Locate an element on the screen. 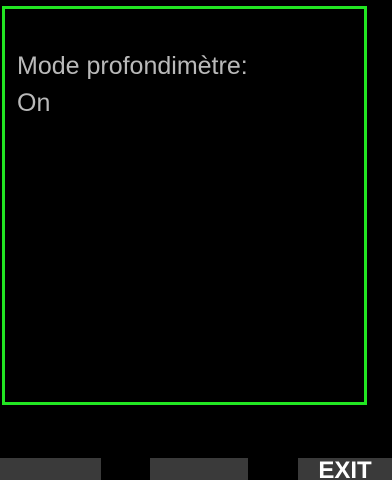 This screenshot has height=480, width=392. setting-label: Mode profondimètre: is located at coordinates (132, 66).